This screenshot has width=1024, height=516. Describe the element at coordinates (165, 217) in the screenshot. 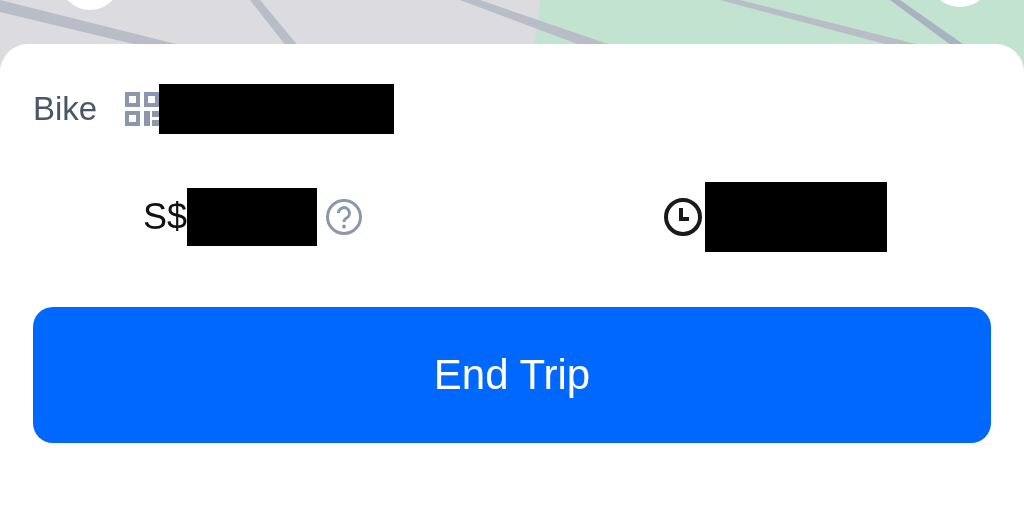

I see `fare-currency: S$` at that location.